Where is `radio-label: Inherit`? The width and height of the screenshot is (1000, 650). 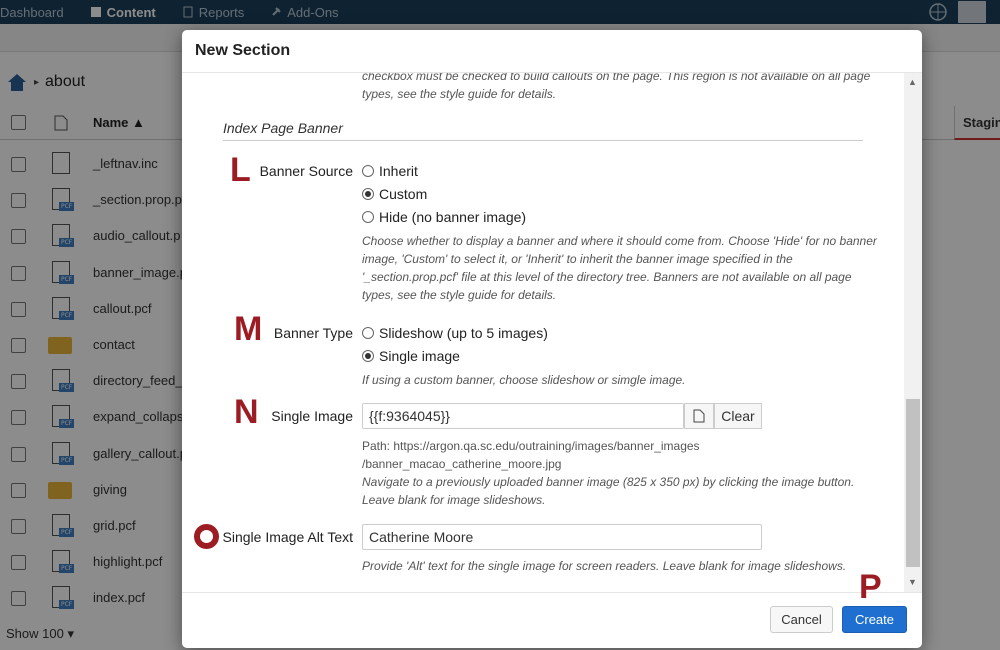 radio-label: Inherit is located at coordinates (398, 171).